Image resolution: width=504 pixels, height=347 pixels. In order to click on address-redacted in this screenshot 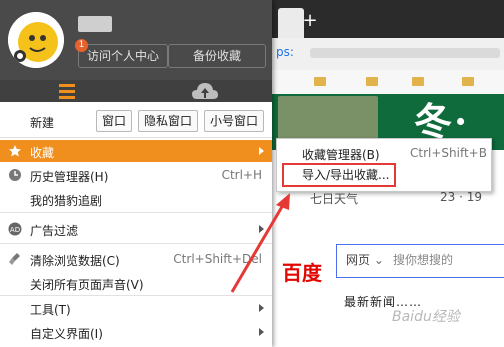, I will do `click(405, 53)`.